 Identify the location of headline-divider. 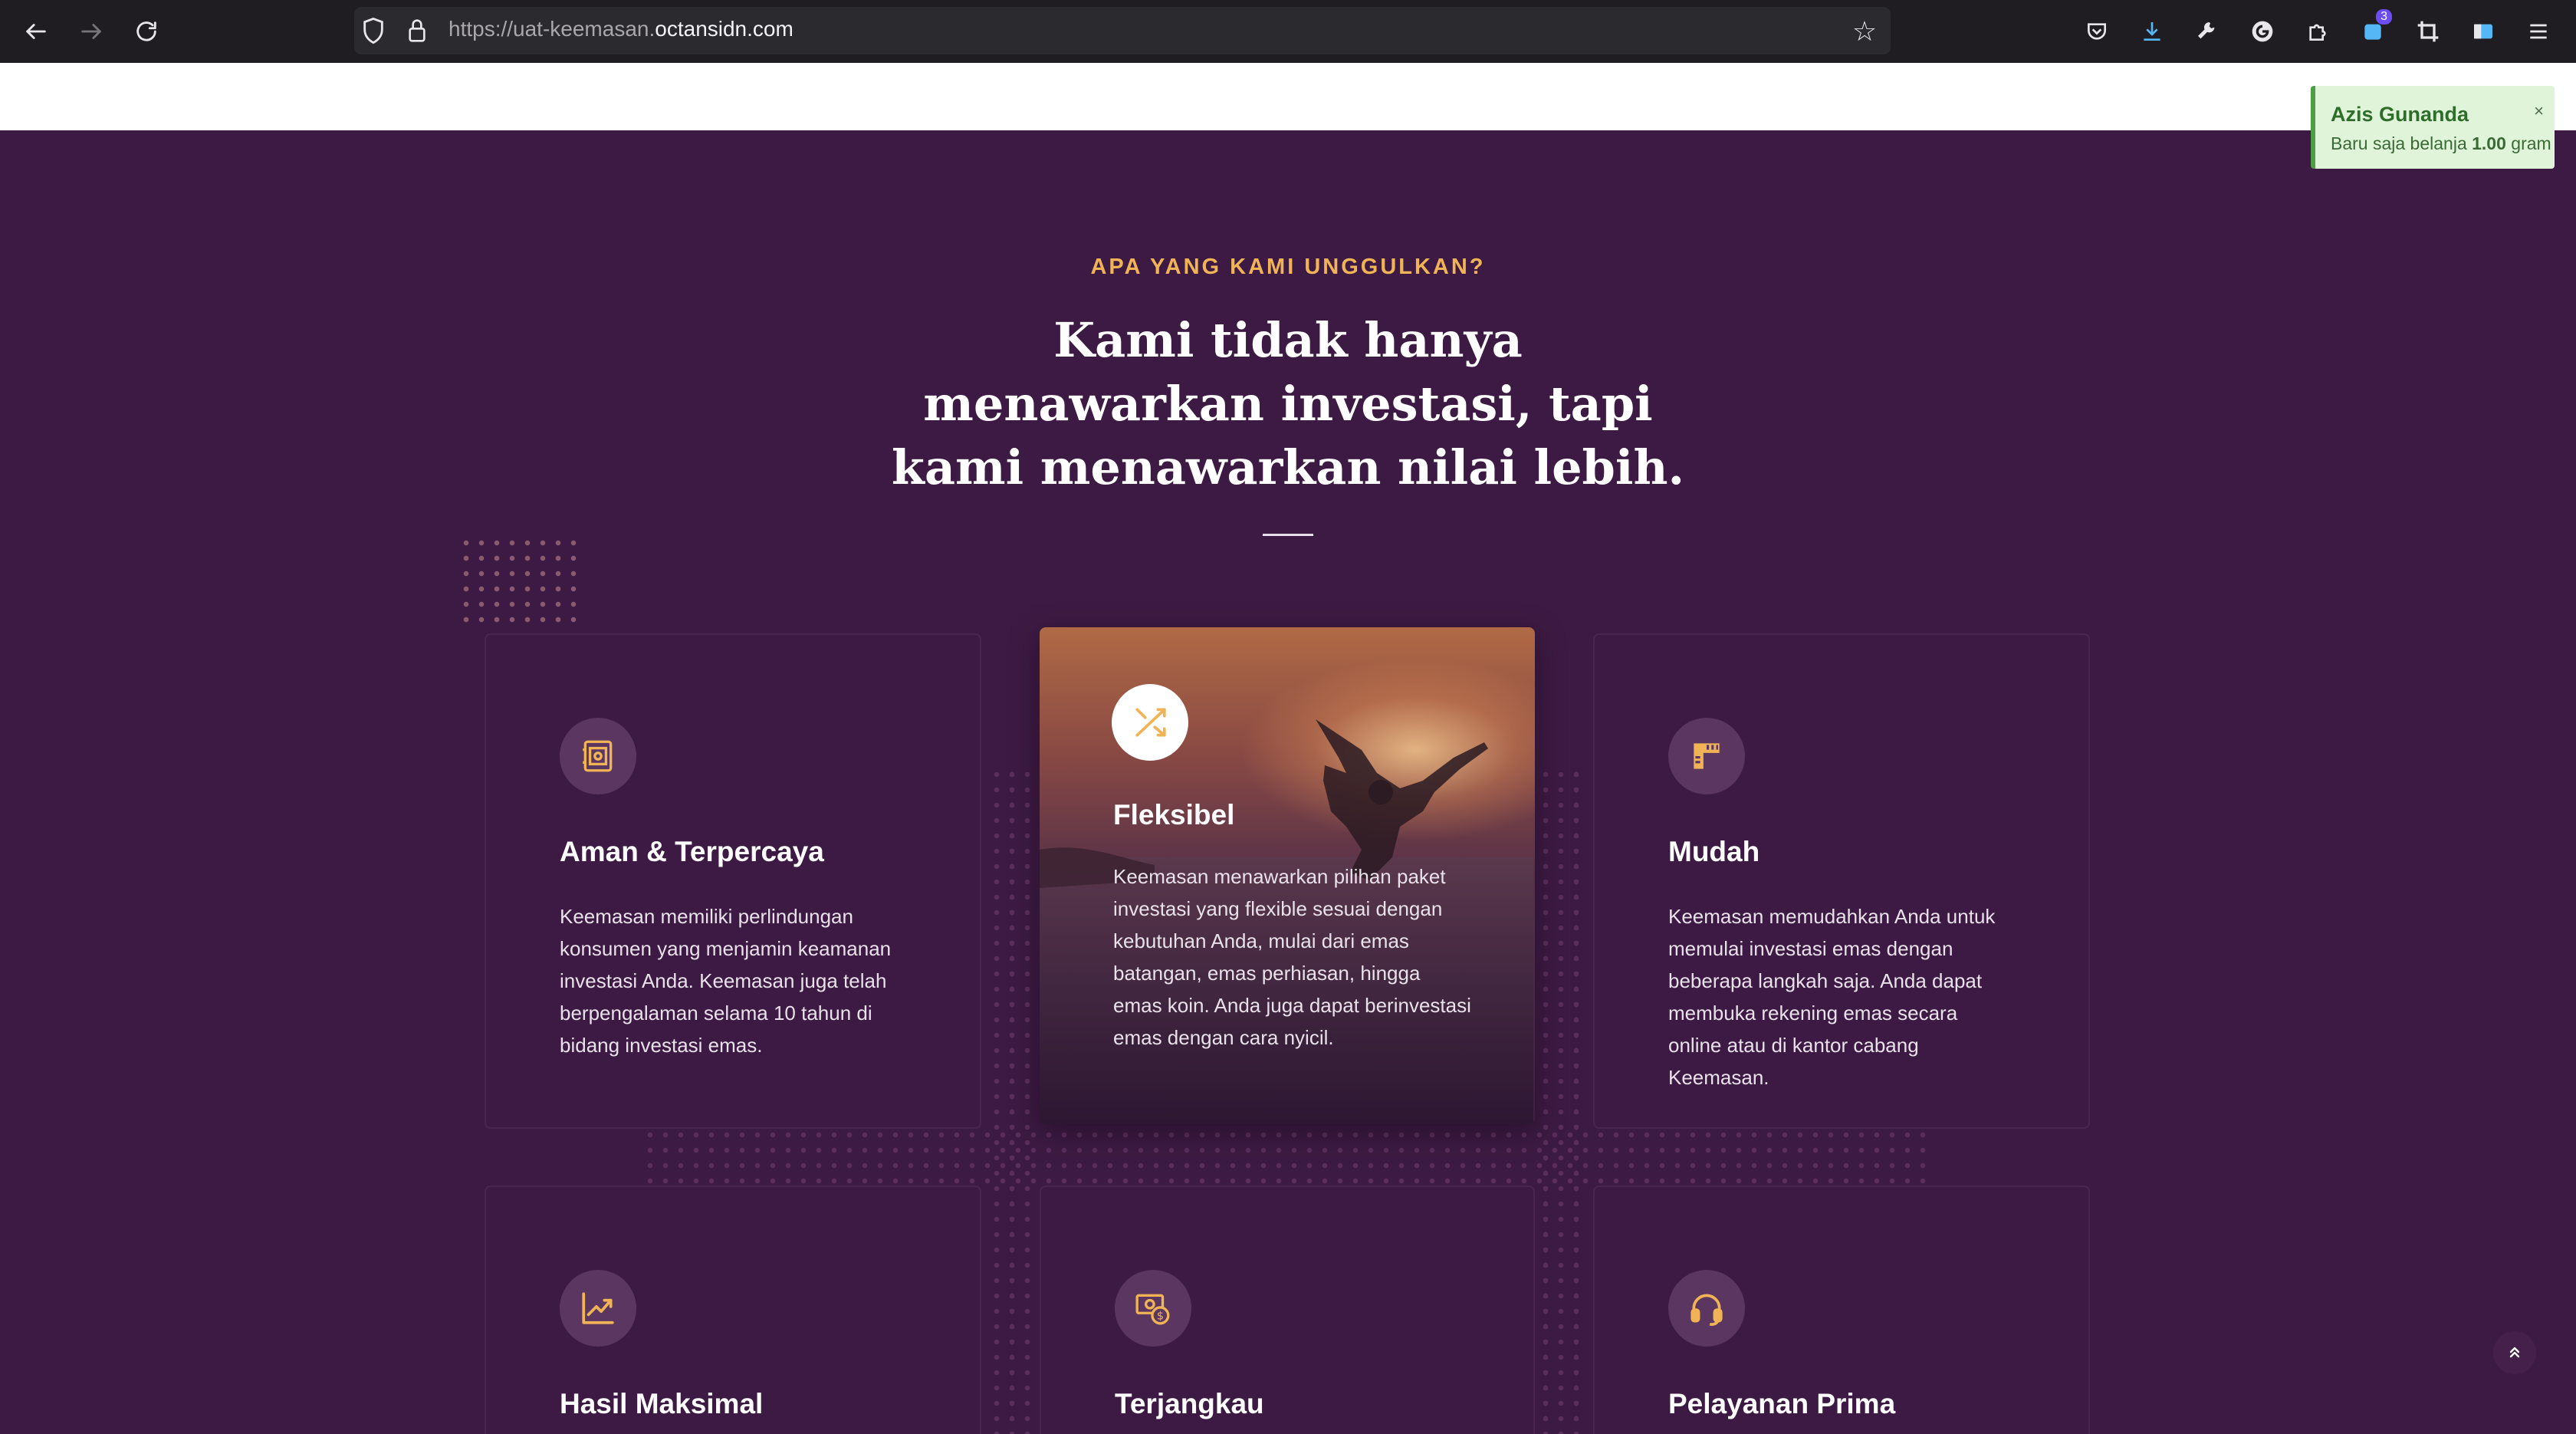
(1288, 535).